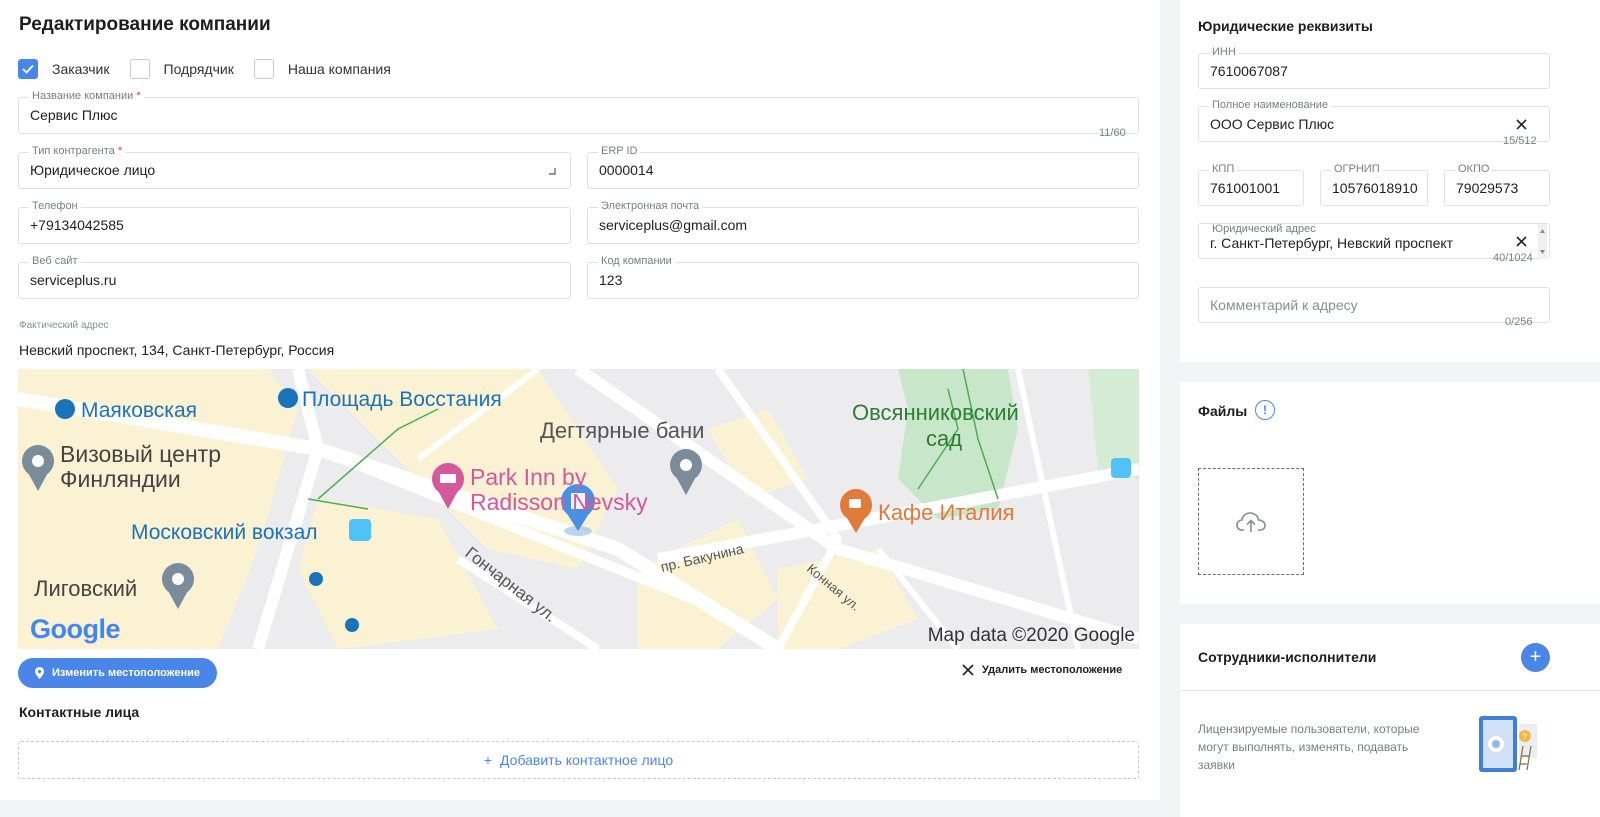  I want to click on google-logo-text: Google, so click(75, 629).